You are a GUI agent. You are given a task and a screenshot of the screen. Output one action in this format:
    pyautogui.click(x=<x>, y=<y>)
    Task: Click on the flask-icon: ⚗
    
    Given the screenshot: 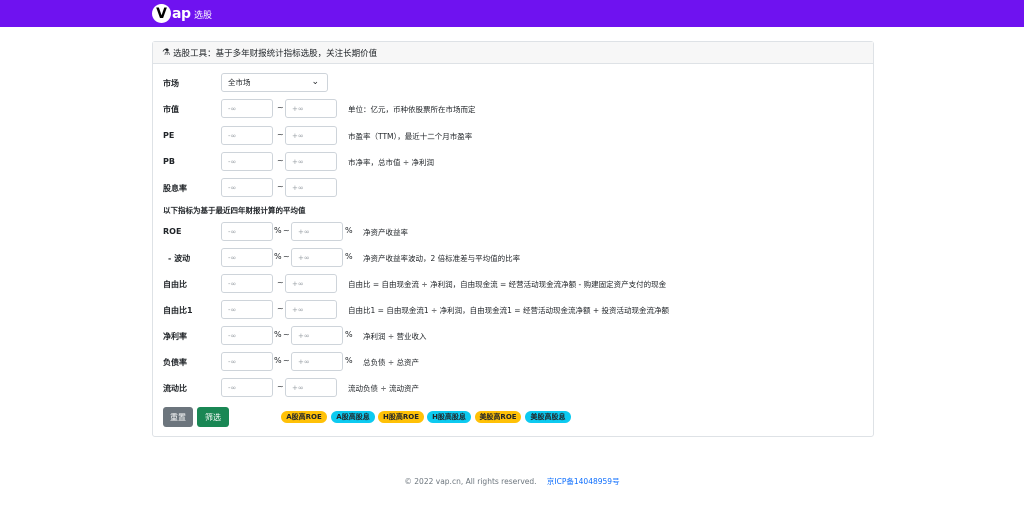 What is the action you would take?
    pyautogui.click(x=166, y=52)
    